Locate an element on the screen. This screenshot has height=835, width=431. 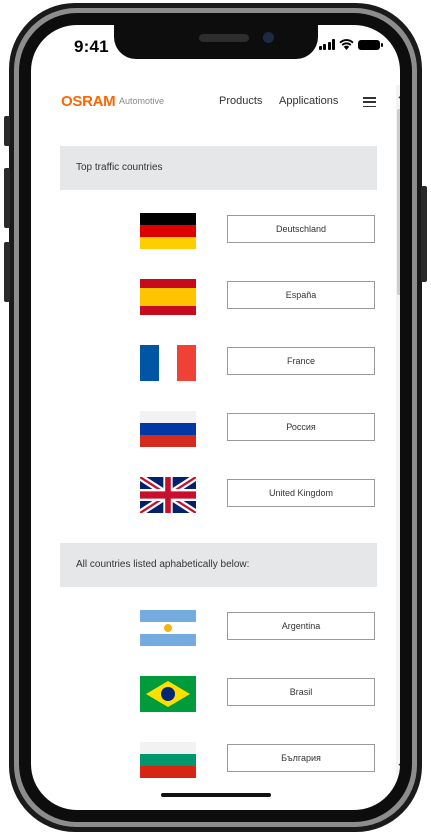
nav-products: Products is located at coordinates (240, 101).